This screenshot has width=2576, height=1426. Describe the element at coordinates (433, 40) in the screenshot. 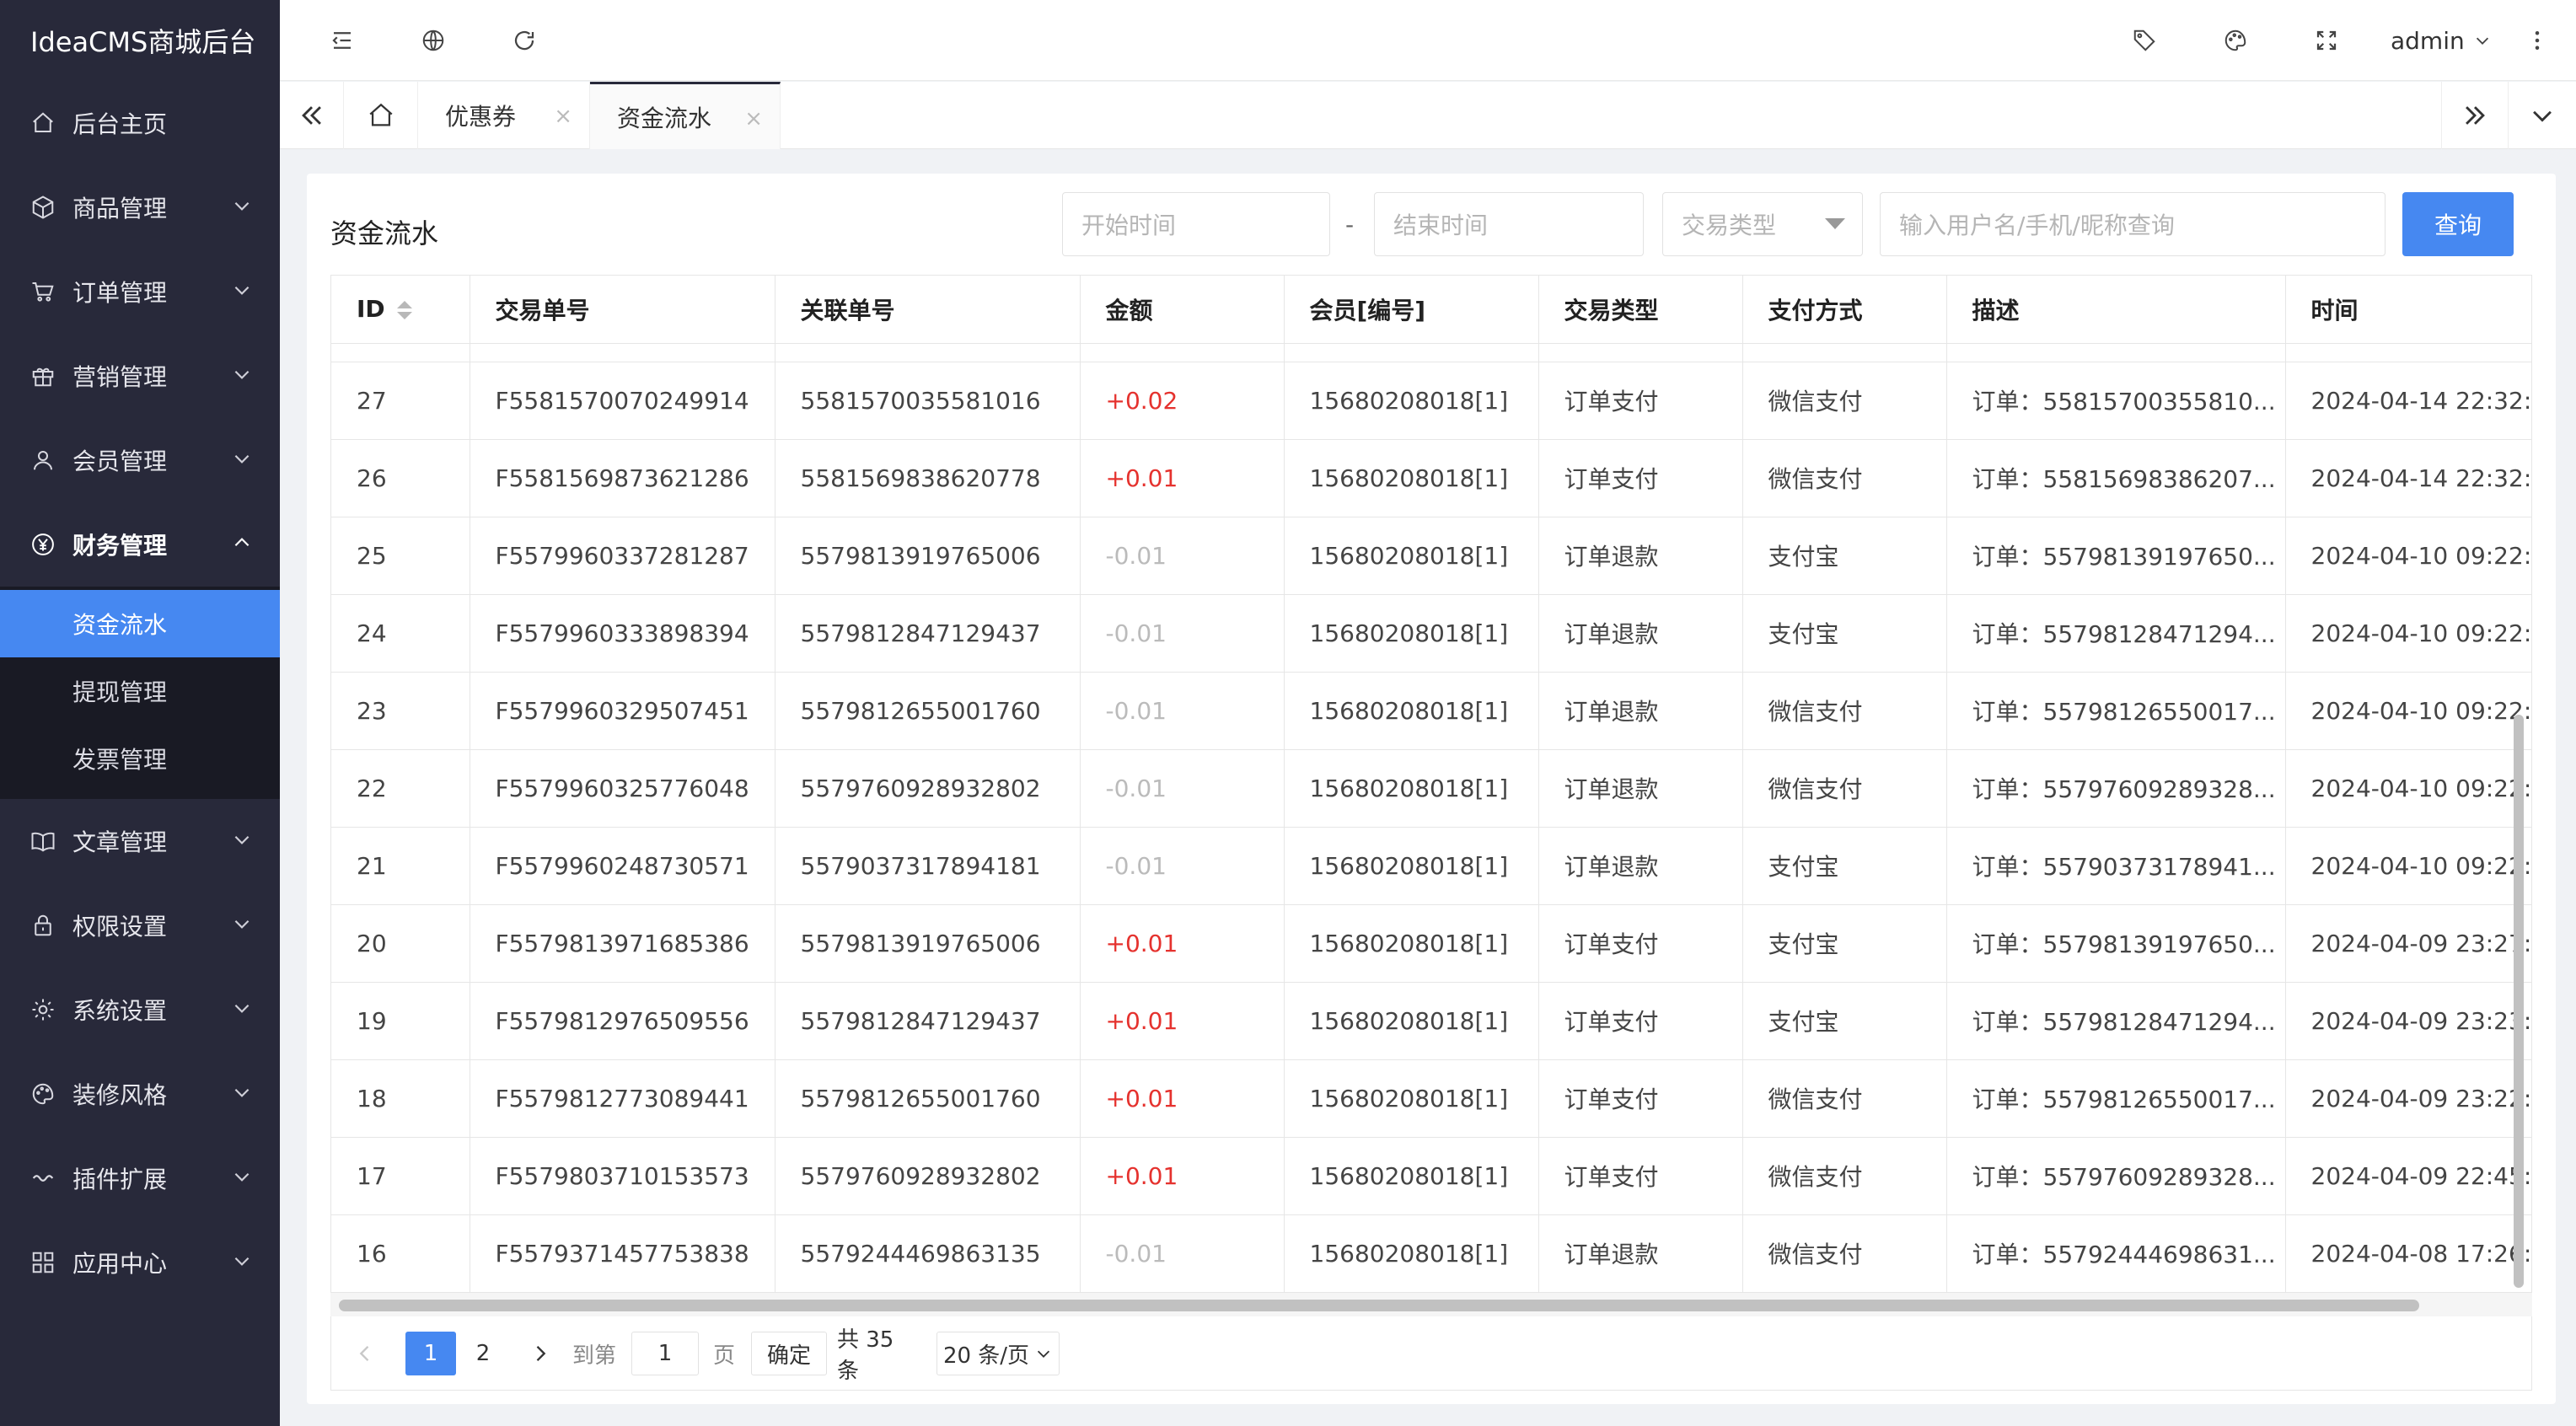

I see `language-button` at that location.